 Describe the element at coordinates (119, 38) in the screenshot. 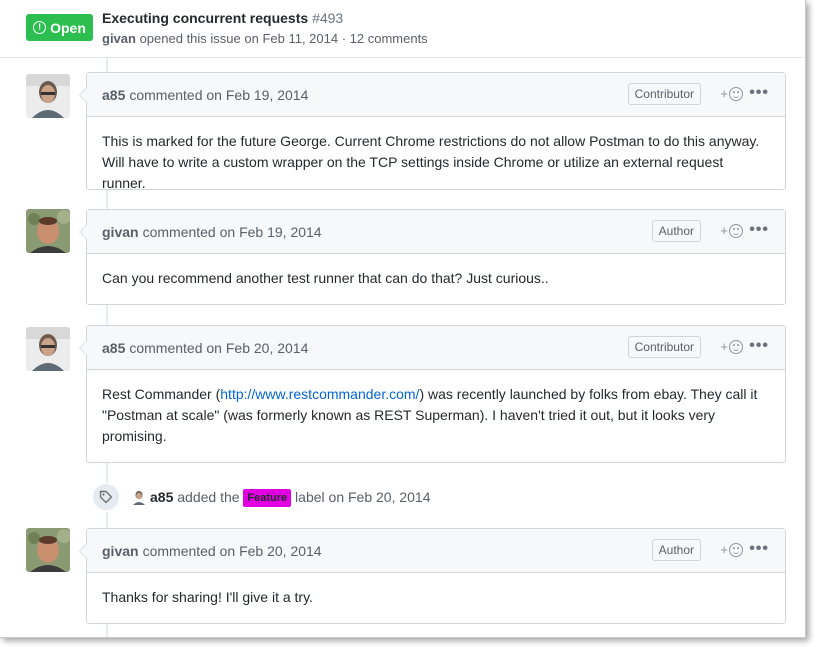

I see `issue-author-link: givan` at that location.